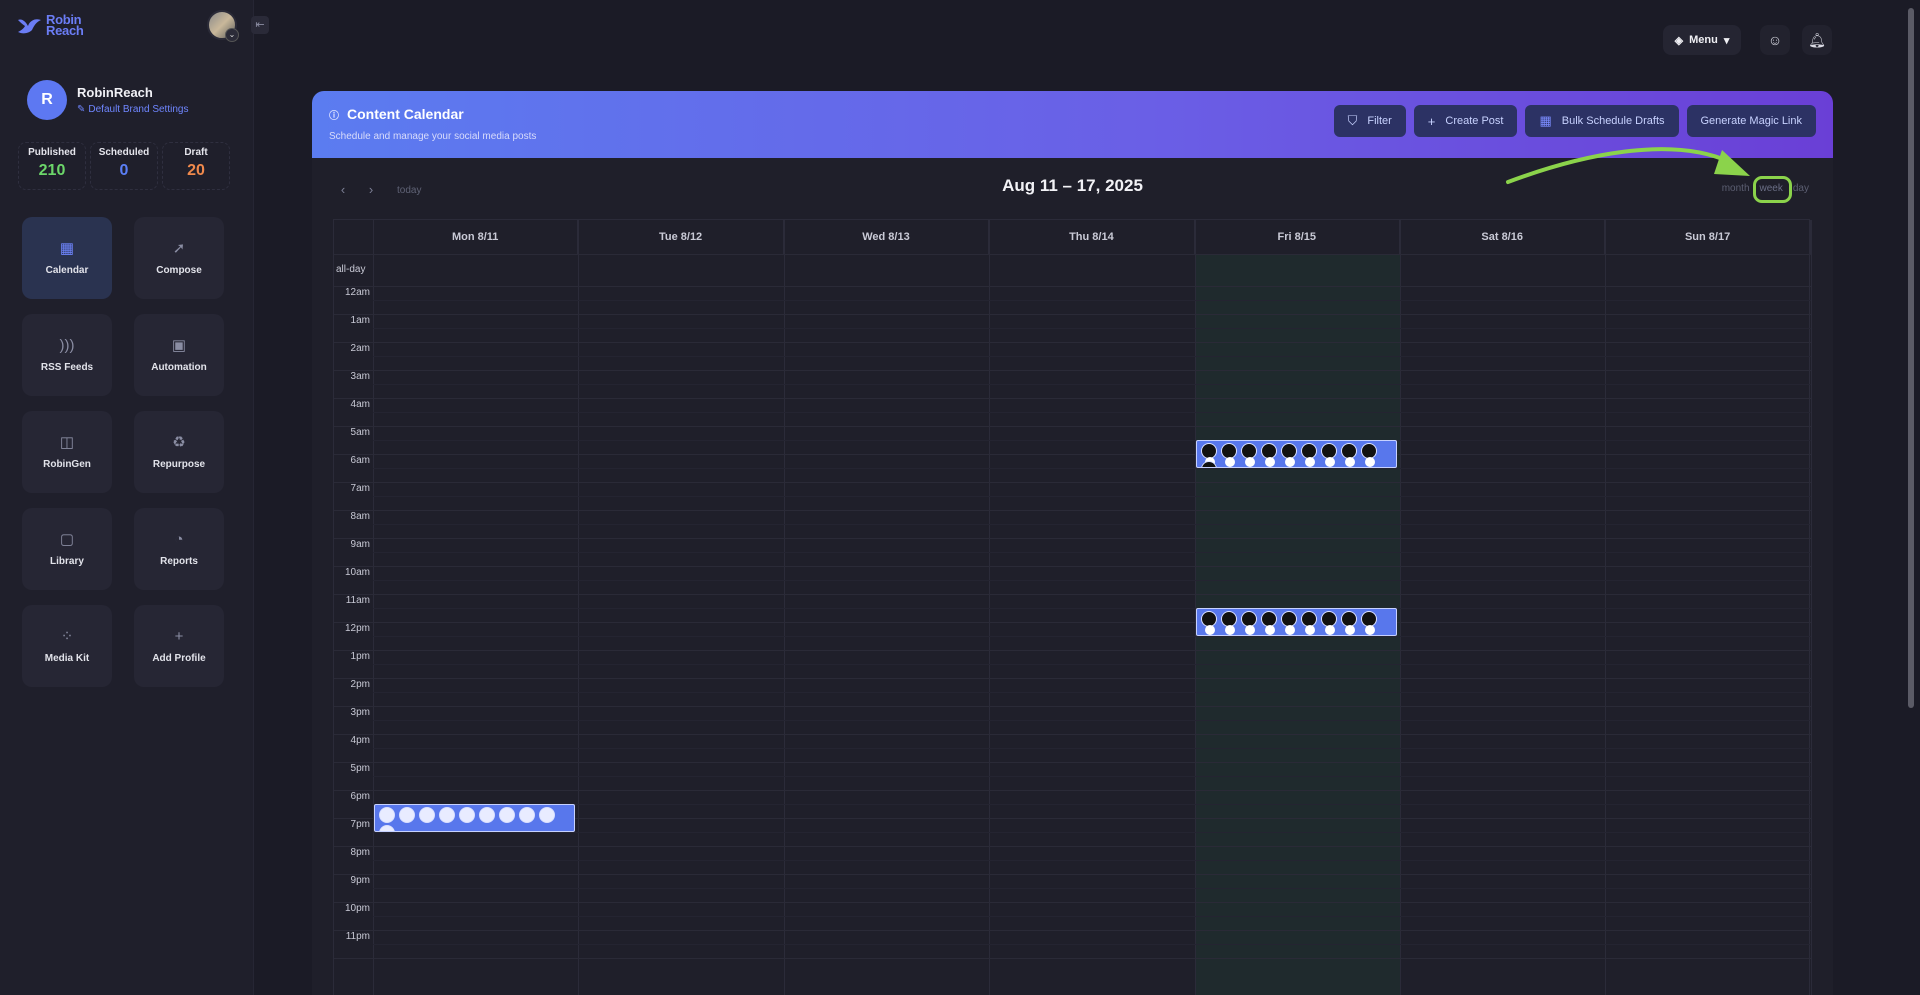 This screenshot has height=995, width=1920. I want to click on page-scrollbar, so click(1911, 360).